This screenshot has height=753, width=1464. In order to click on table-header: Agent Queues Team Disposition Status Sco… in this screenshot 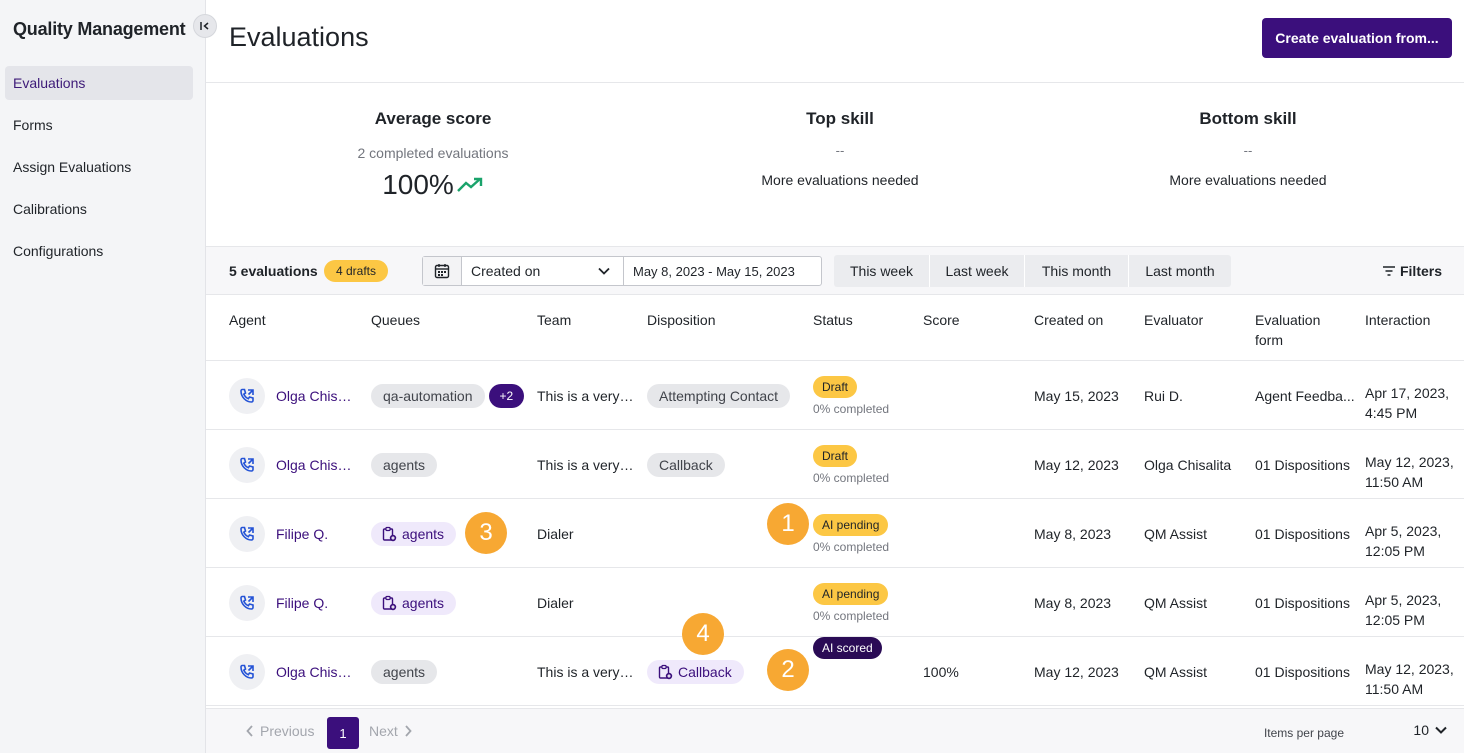, I will do `click(835, 328)`.